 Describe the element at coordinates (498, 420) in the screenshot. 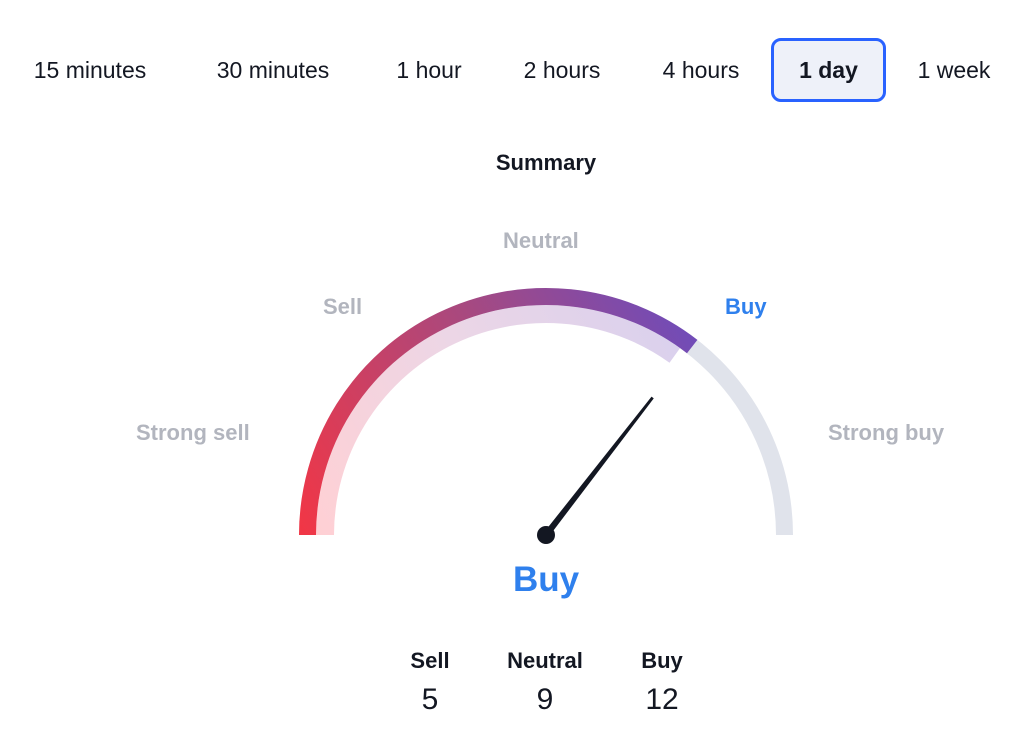

I see `gauge-inner-fill` at that location.